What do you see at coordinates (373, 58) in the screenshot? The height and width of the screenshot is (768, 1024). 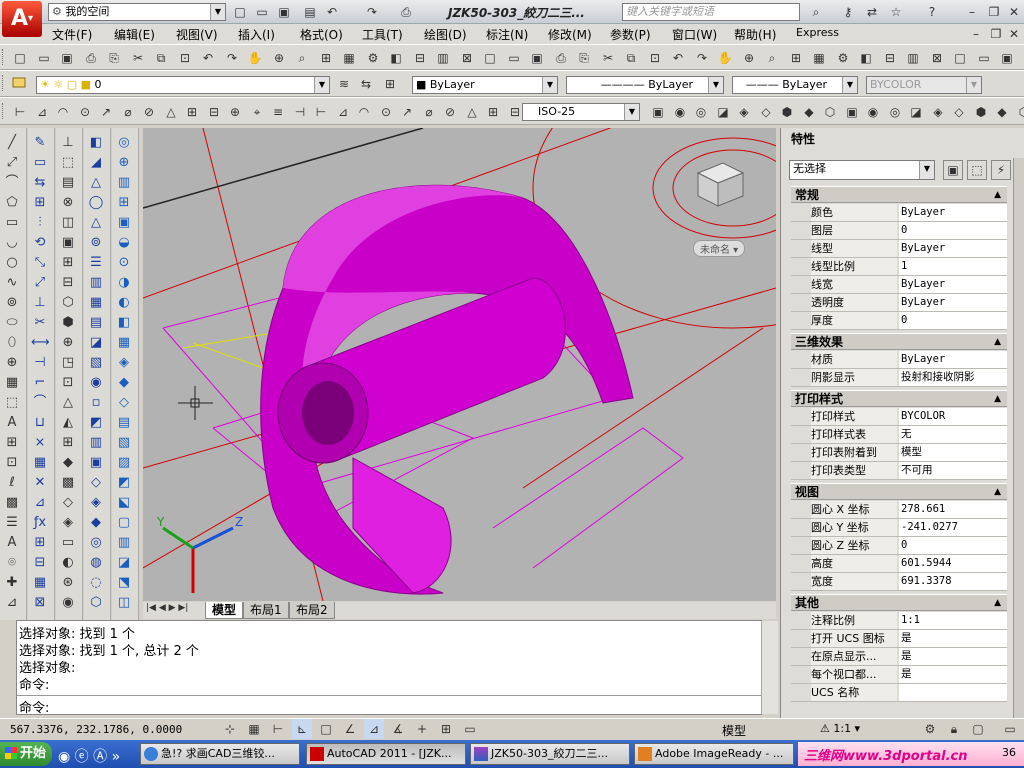 I see `tool-palette-icon: ⚙` at bounding box center [373, 58].